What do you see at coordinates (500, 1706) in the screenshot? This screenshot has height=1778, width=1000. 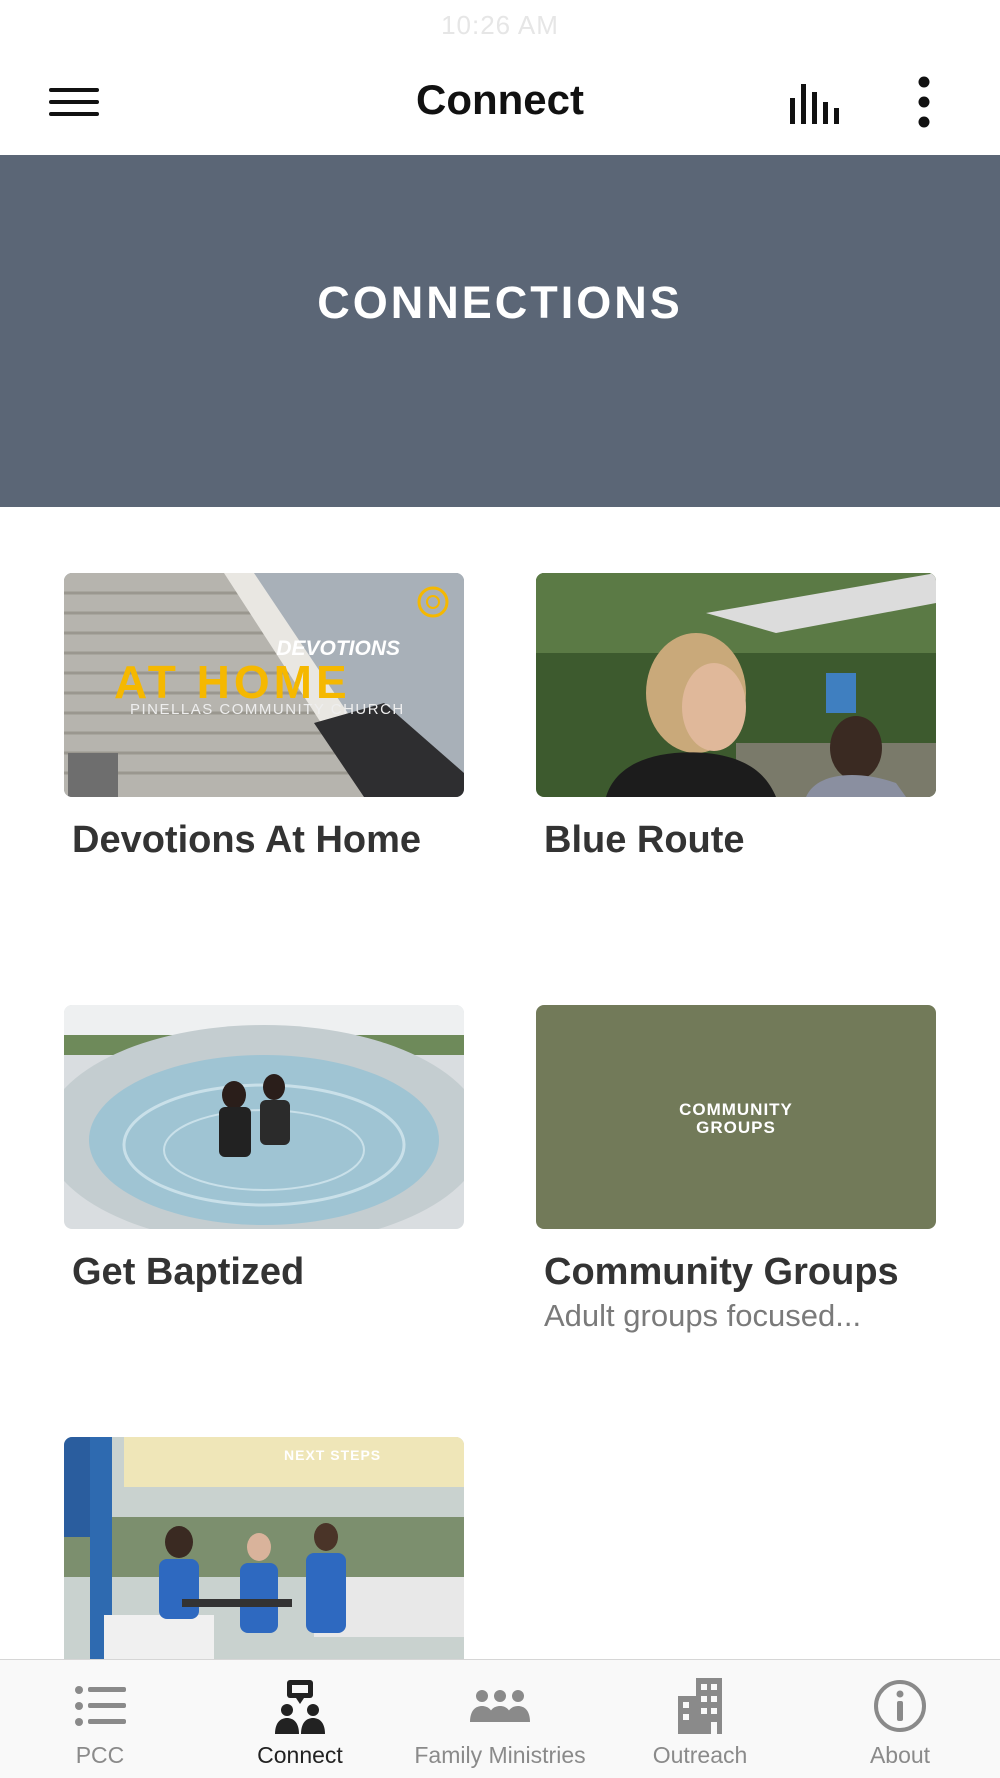 I see `family-group-icon` at bounding box center [500, 1706].